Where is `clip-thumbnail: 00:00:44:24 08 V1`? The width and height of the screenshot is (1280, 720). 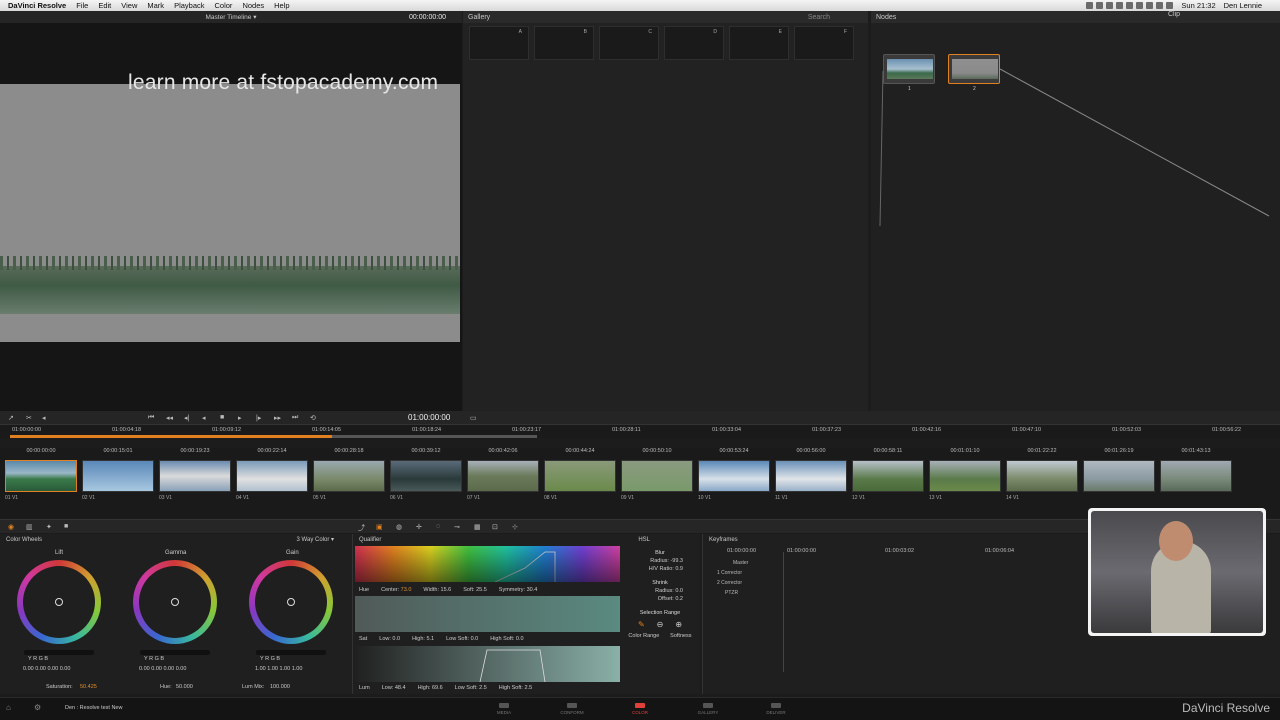
clip-thumbnail: 00:00:44:24 08 V1 is located at coordinates (580, 474).